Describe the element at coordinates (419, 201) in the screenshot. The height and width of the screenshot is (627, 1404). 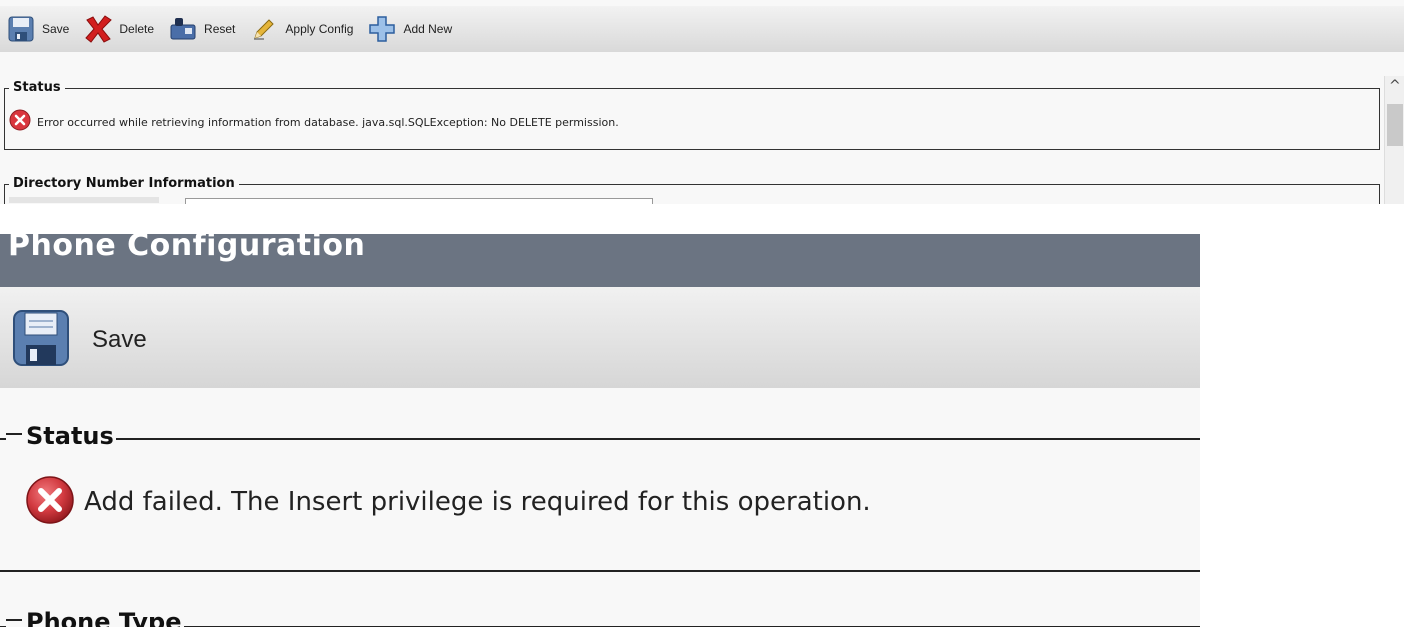
I see `directory-number-input` at that location.